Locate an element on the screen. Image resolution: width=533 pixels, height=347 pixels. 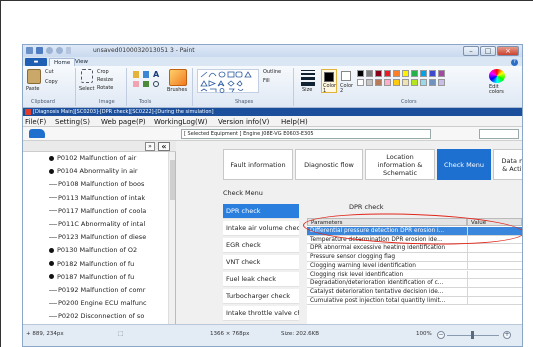
minimize-button: – is located at coordinates (471, 51).